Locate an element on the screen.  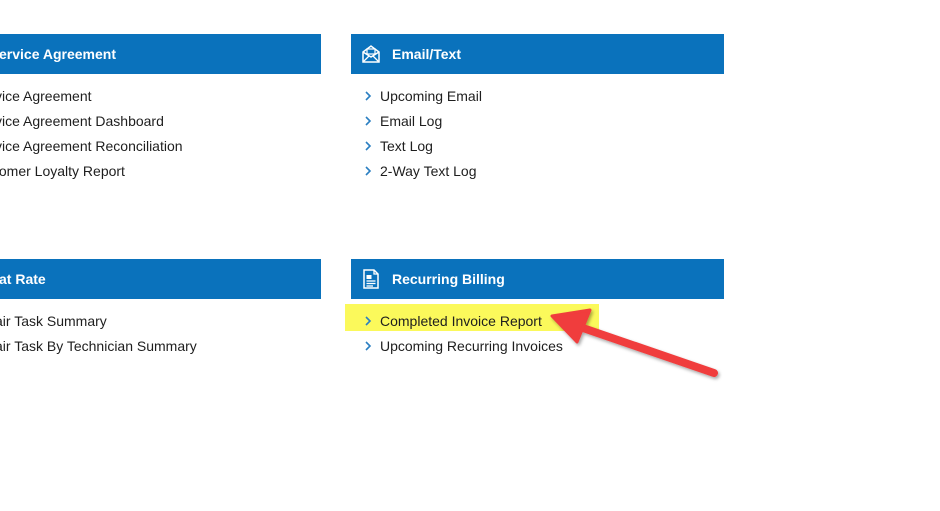
panel-header-service-agreement: ervice Agreement is located at coordinates (160, 54).